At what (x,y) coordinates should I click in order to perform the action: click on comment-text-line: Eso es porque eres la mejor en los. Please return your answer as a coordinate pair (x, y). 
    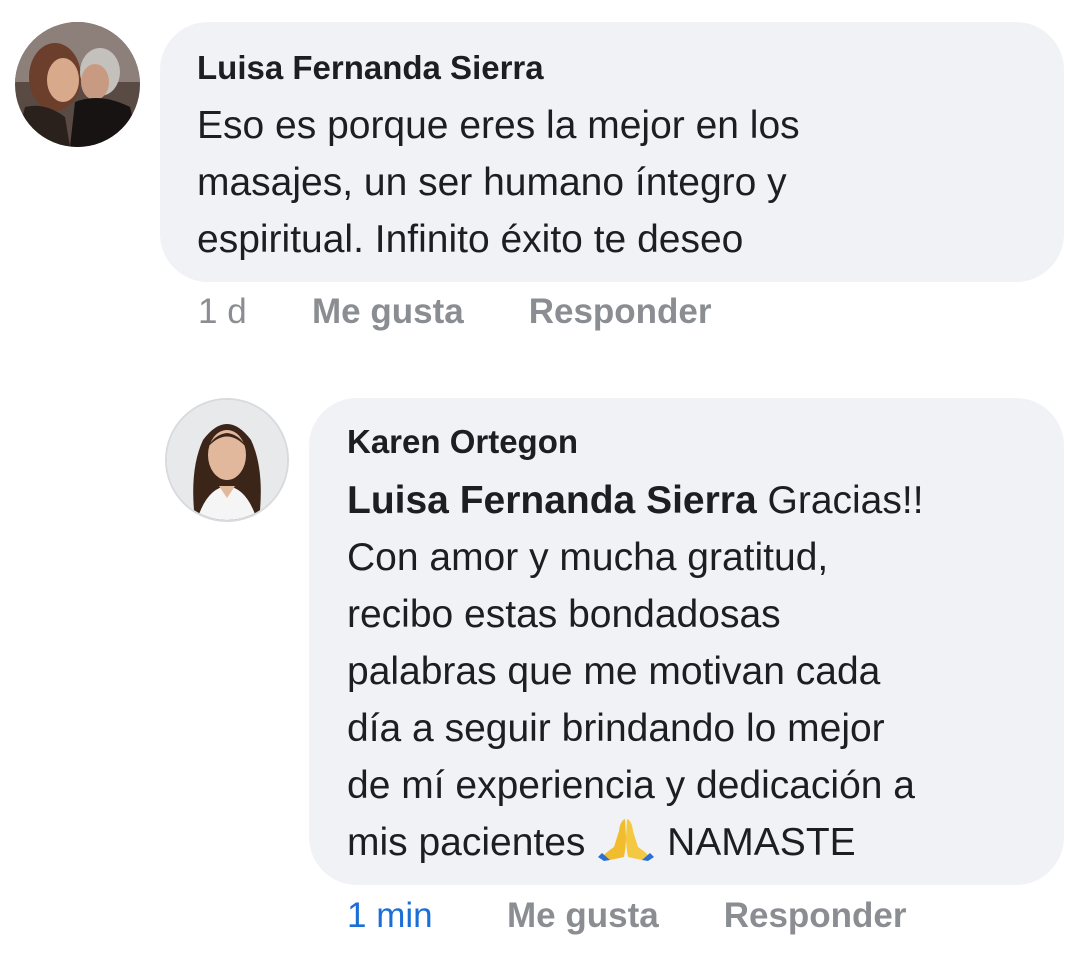
    Looking at the image, I should click on (498, 125).